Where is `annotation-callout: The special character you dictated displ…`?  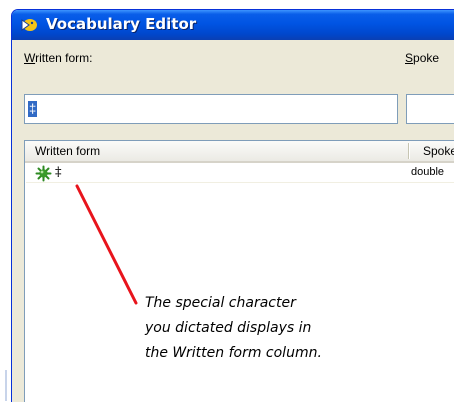
annotation-callout: The special character you dictated displ… is located at coordinates (280, 328).